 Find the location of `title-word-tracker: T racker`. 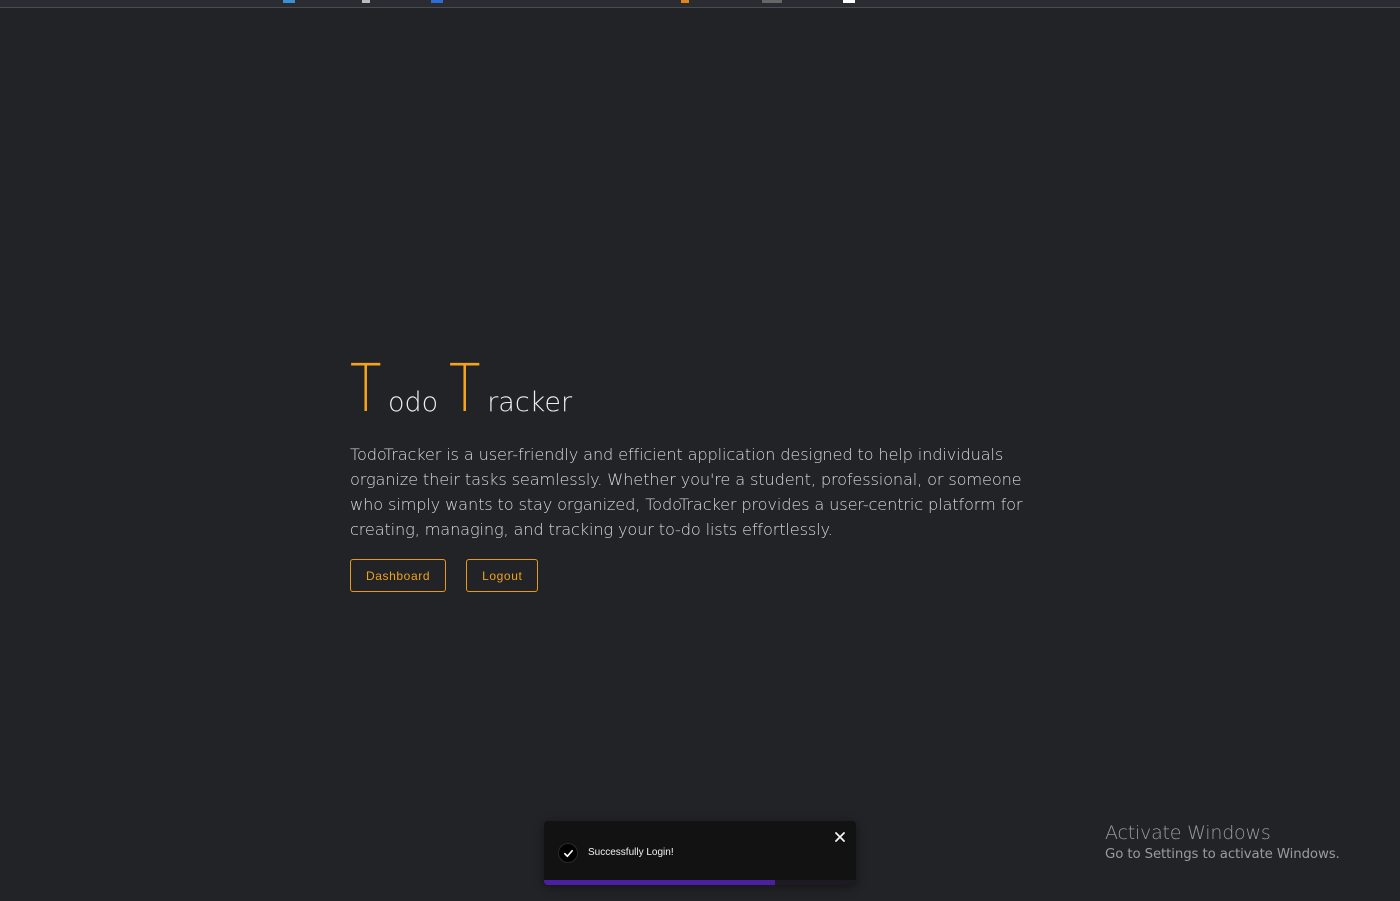

title-word-tracker: T racker is located at coordinates (510, 389).